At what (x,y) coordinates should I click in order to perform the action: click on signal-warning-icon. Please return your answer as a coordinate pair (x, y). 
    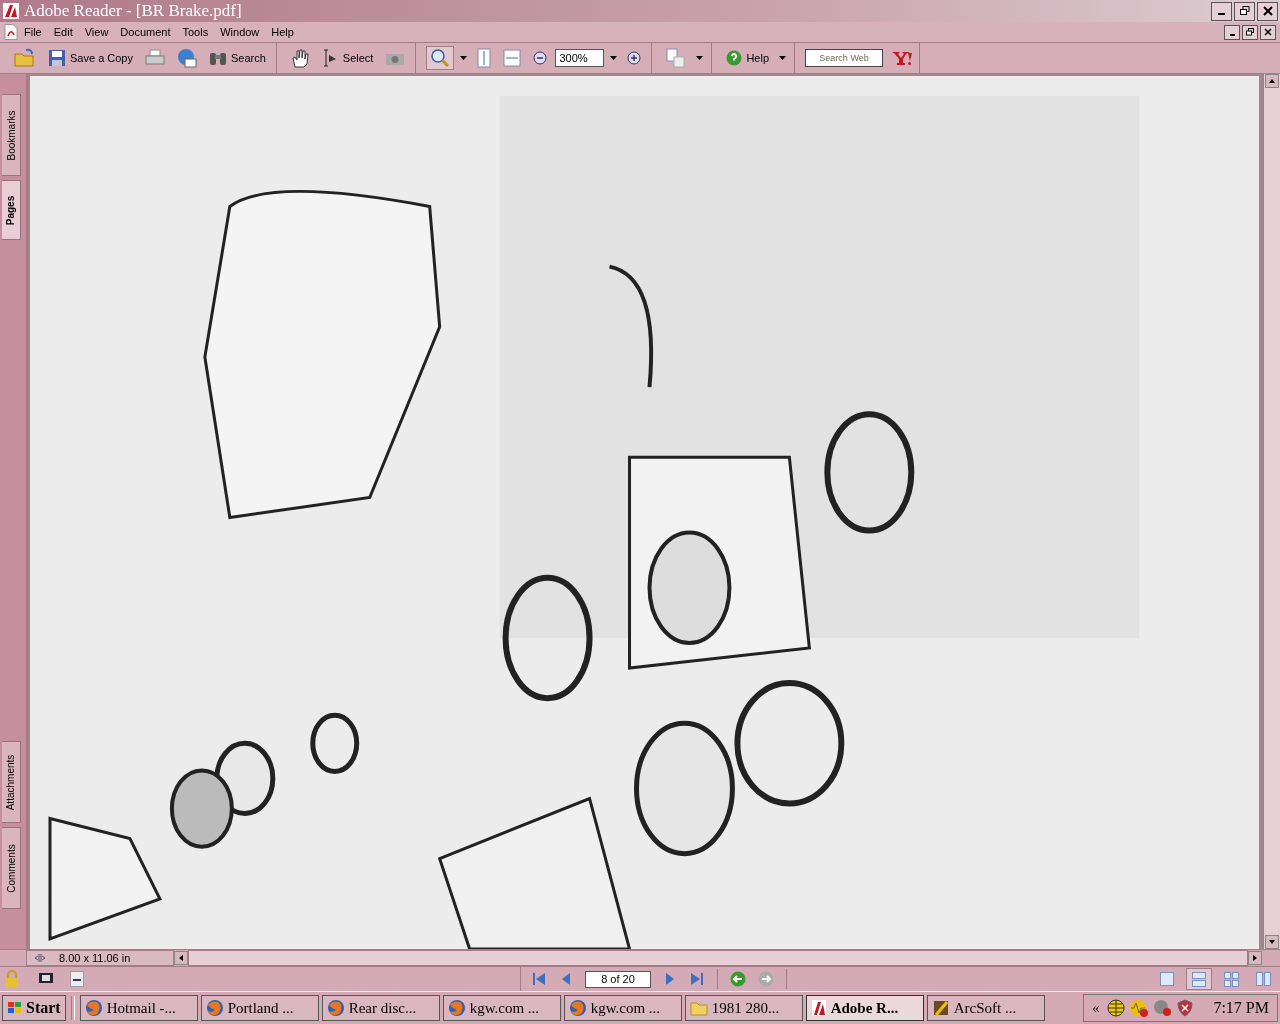
    Looking at the image, I should click on (1139, 1008).